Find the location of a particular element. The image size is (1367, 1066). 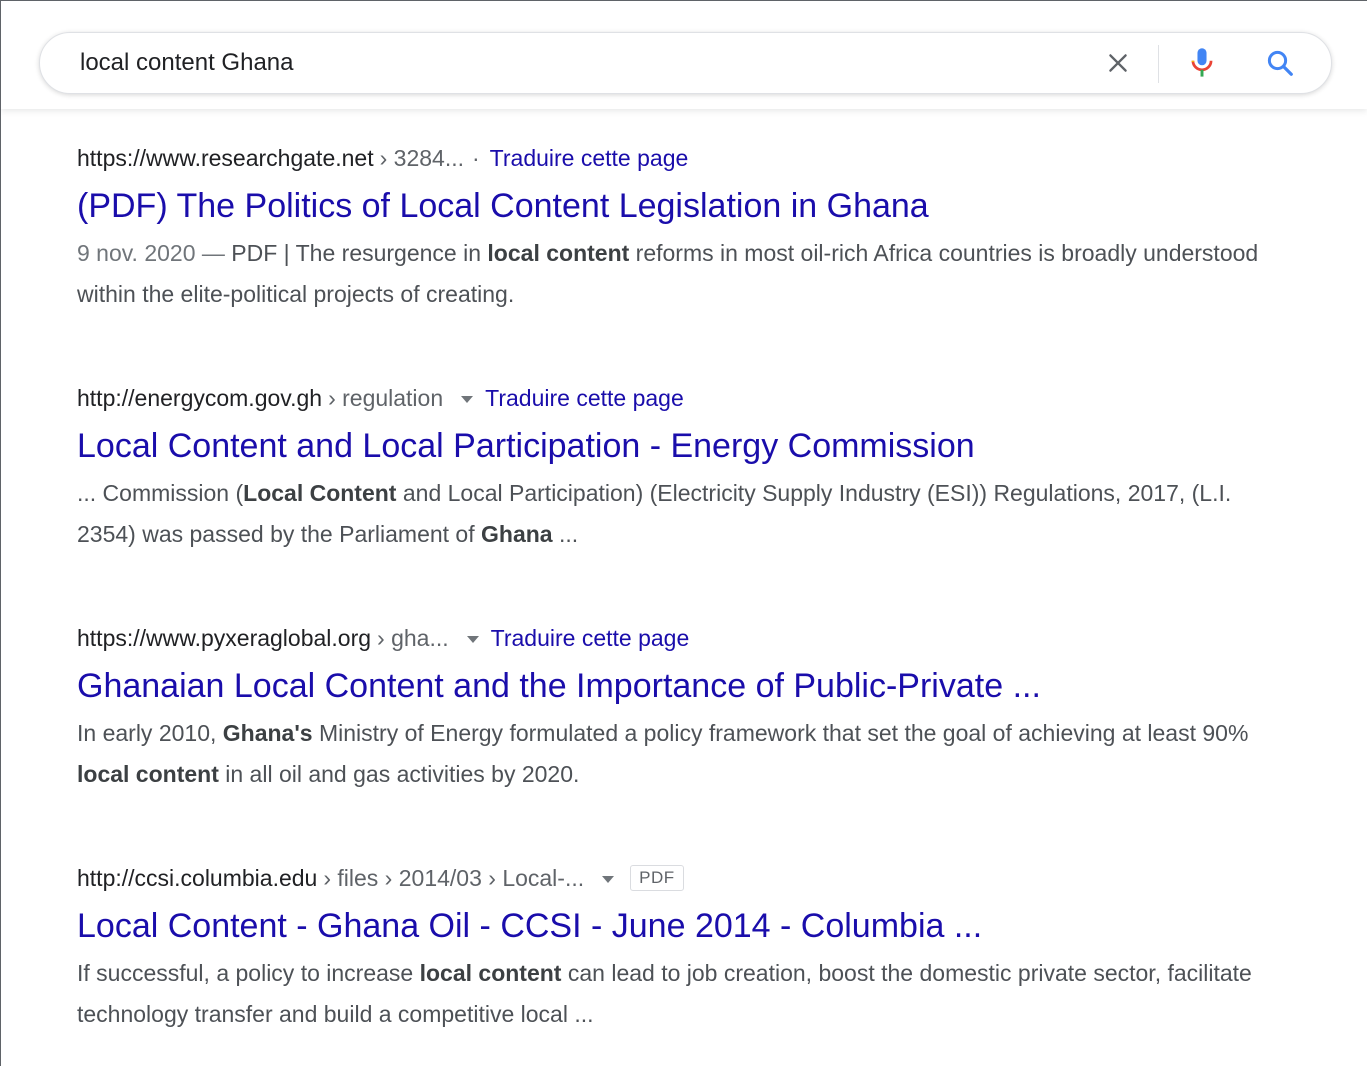

result-url: http://energycom.gov.gh is located at coordinates (199, 398).